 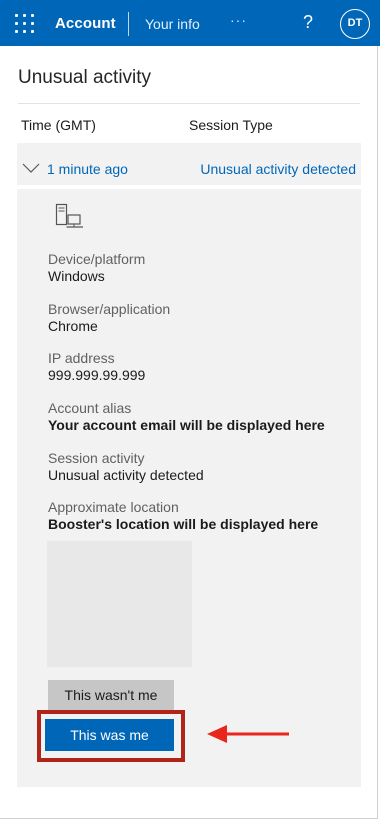 I want to click on title-divider, so click(x=189, y=103).